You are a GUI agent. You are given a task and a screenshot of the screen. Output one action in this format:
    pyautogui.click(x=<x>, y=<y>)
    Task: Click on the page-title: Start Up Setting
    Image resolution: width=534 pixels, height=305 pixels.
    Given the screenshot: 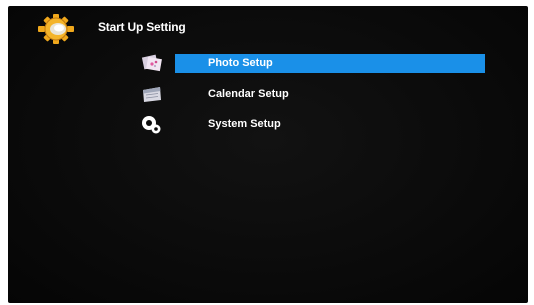 What is the action you would take?
    pyautogui.click(x=142, y=27)
    